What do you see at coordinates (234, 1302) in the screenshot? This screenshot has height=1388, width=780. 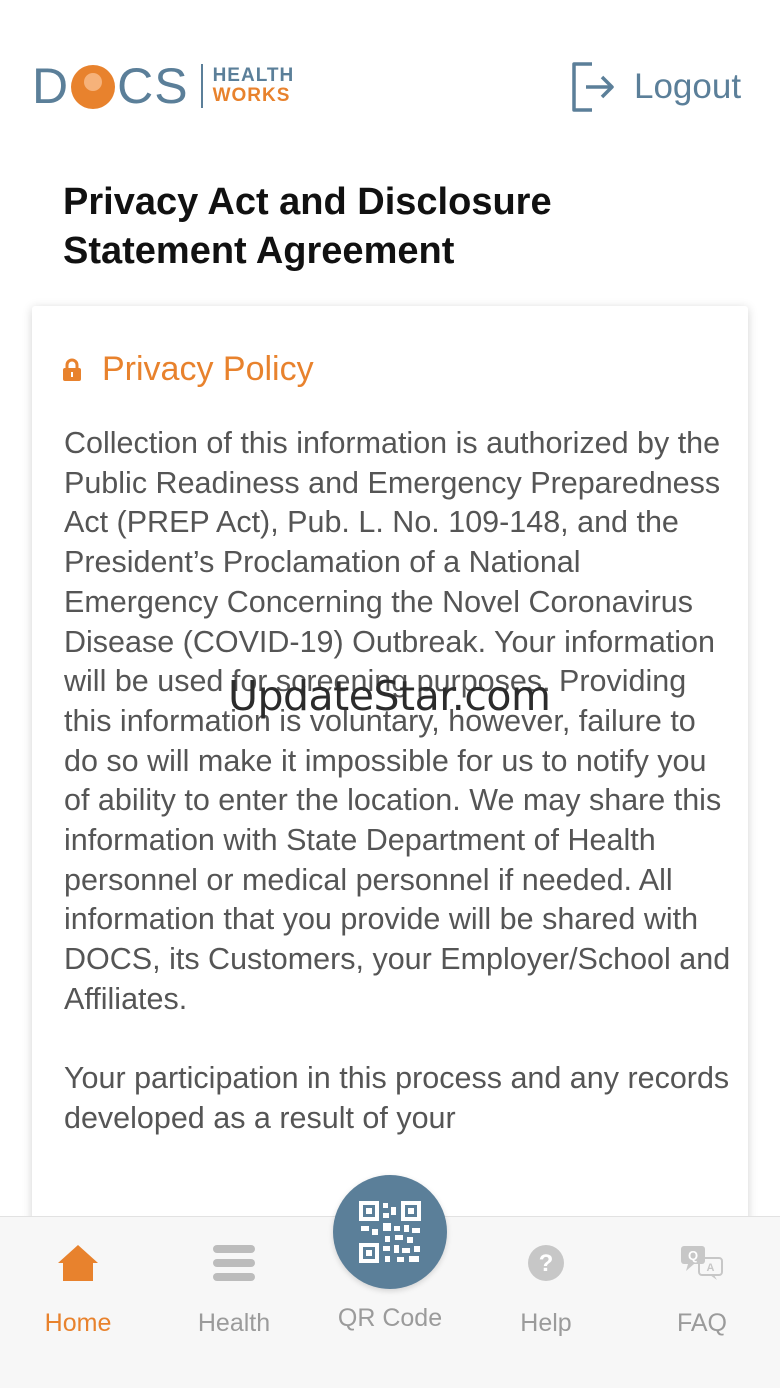 I see `tab-health: Health` at bounding box center [234, 1302].